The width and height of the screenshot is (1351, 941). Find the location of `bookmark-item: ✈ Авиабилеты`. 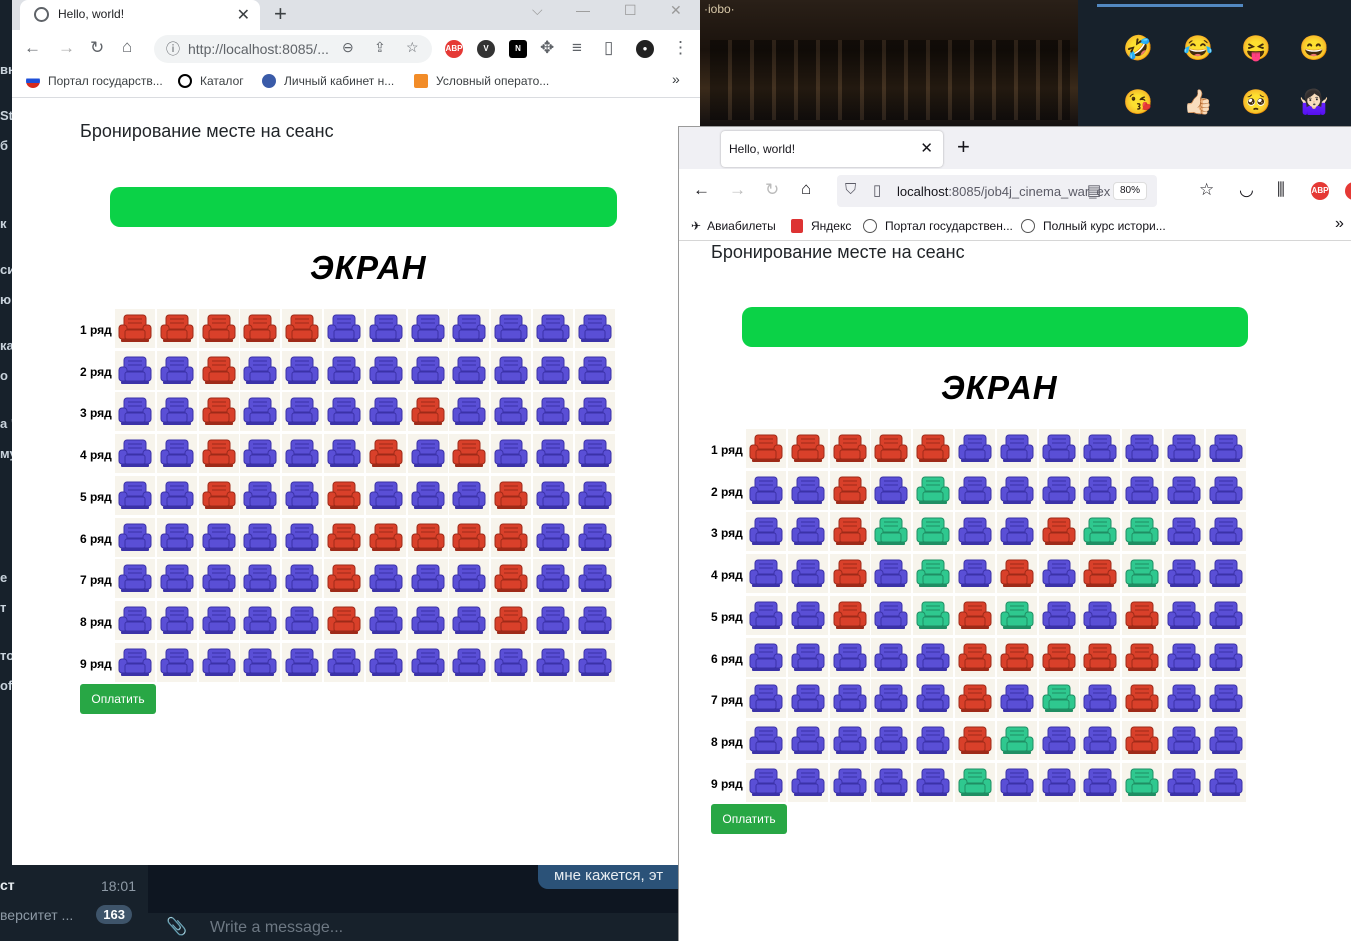

bookmark-item: ✈ Авиабилеты is located at coordinates (733, 226).